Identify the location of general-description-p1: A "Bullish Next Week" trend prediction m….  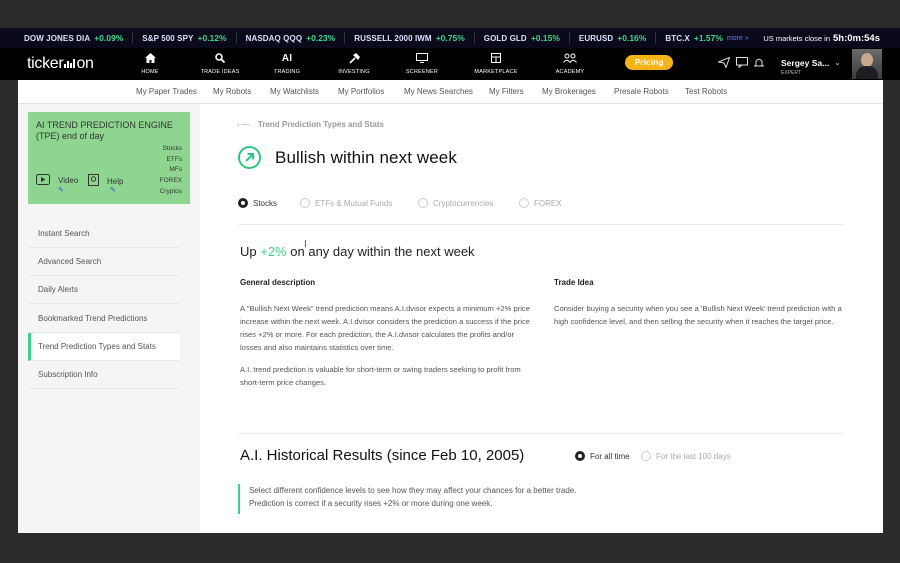
(385, 328).